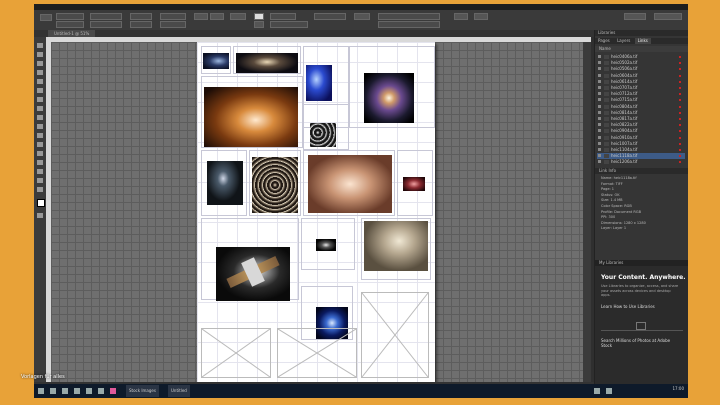 The height and width of the screenshot is (405, 720). I want to click on nebula-image, so click(350, 184).